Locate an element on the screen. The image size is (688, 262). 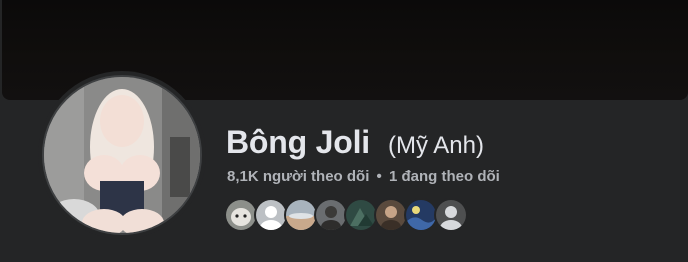
profile-name: Bông Joli is located at coordinates (298, 142).